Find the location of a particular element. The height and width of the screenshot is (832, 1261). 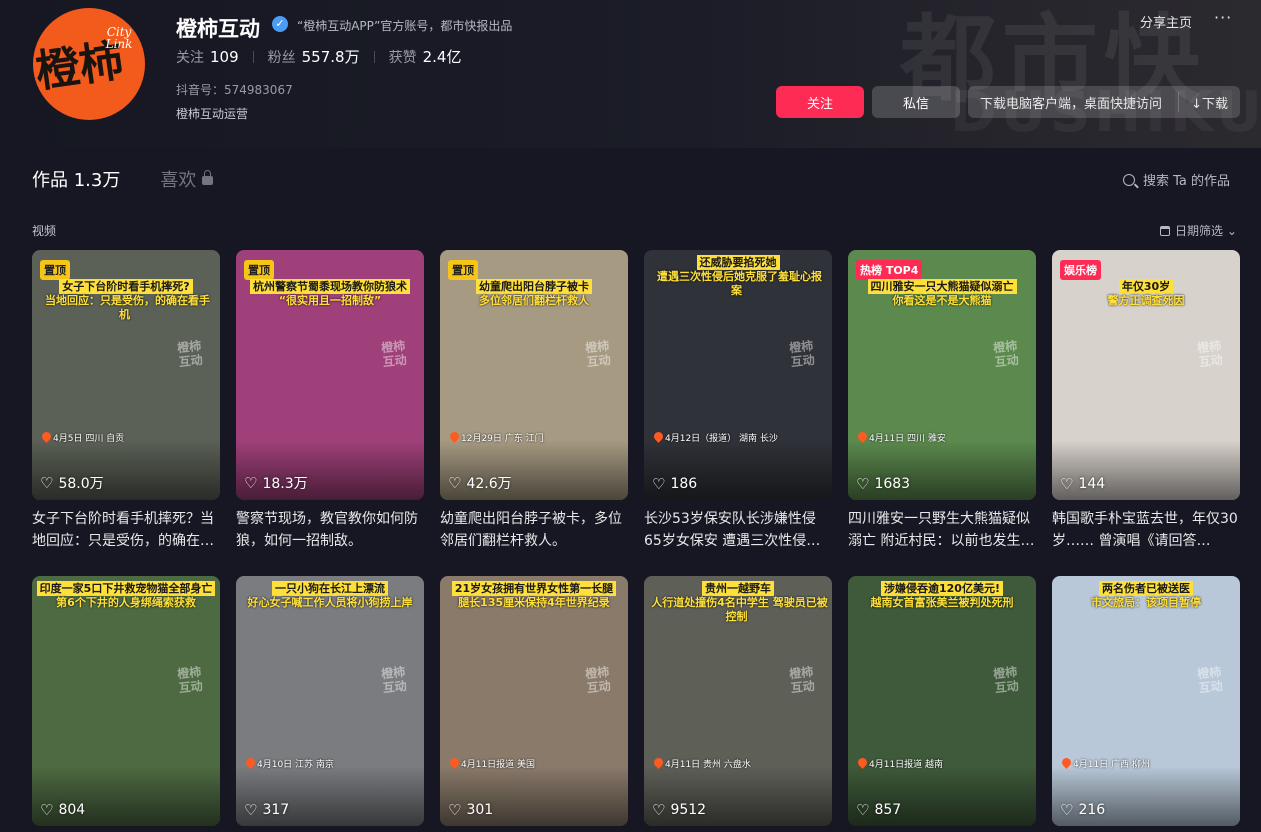

video-title: 警察节现场，教官教你如何防狼，如何一招制敌。 is located at coordinates (330, 530).